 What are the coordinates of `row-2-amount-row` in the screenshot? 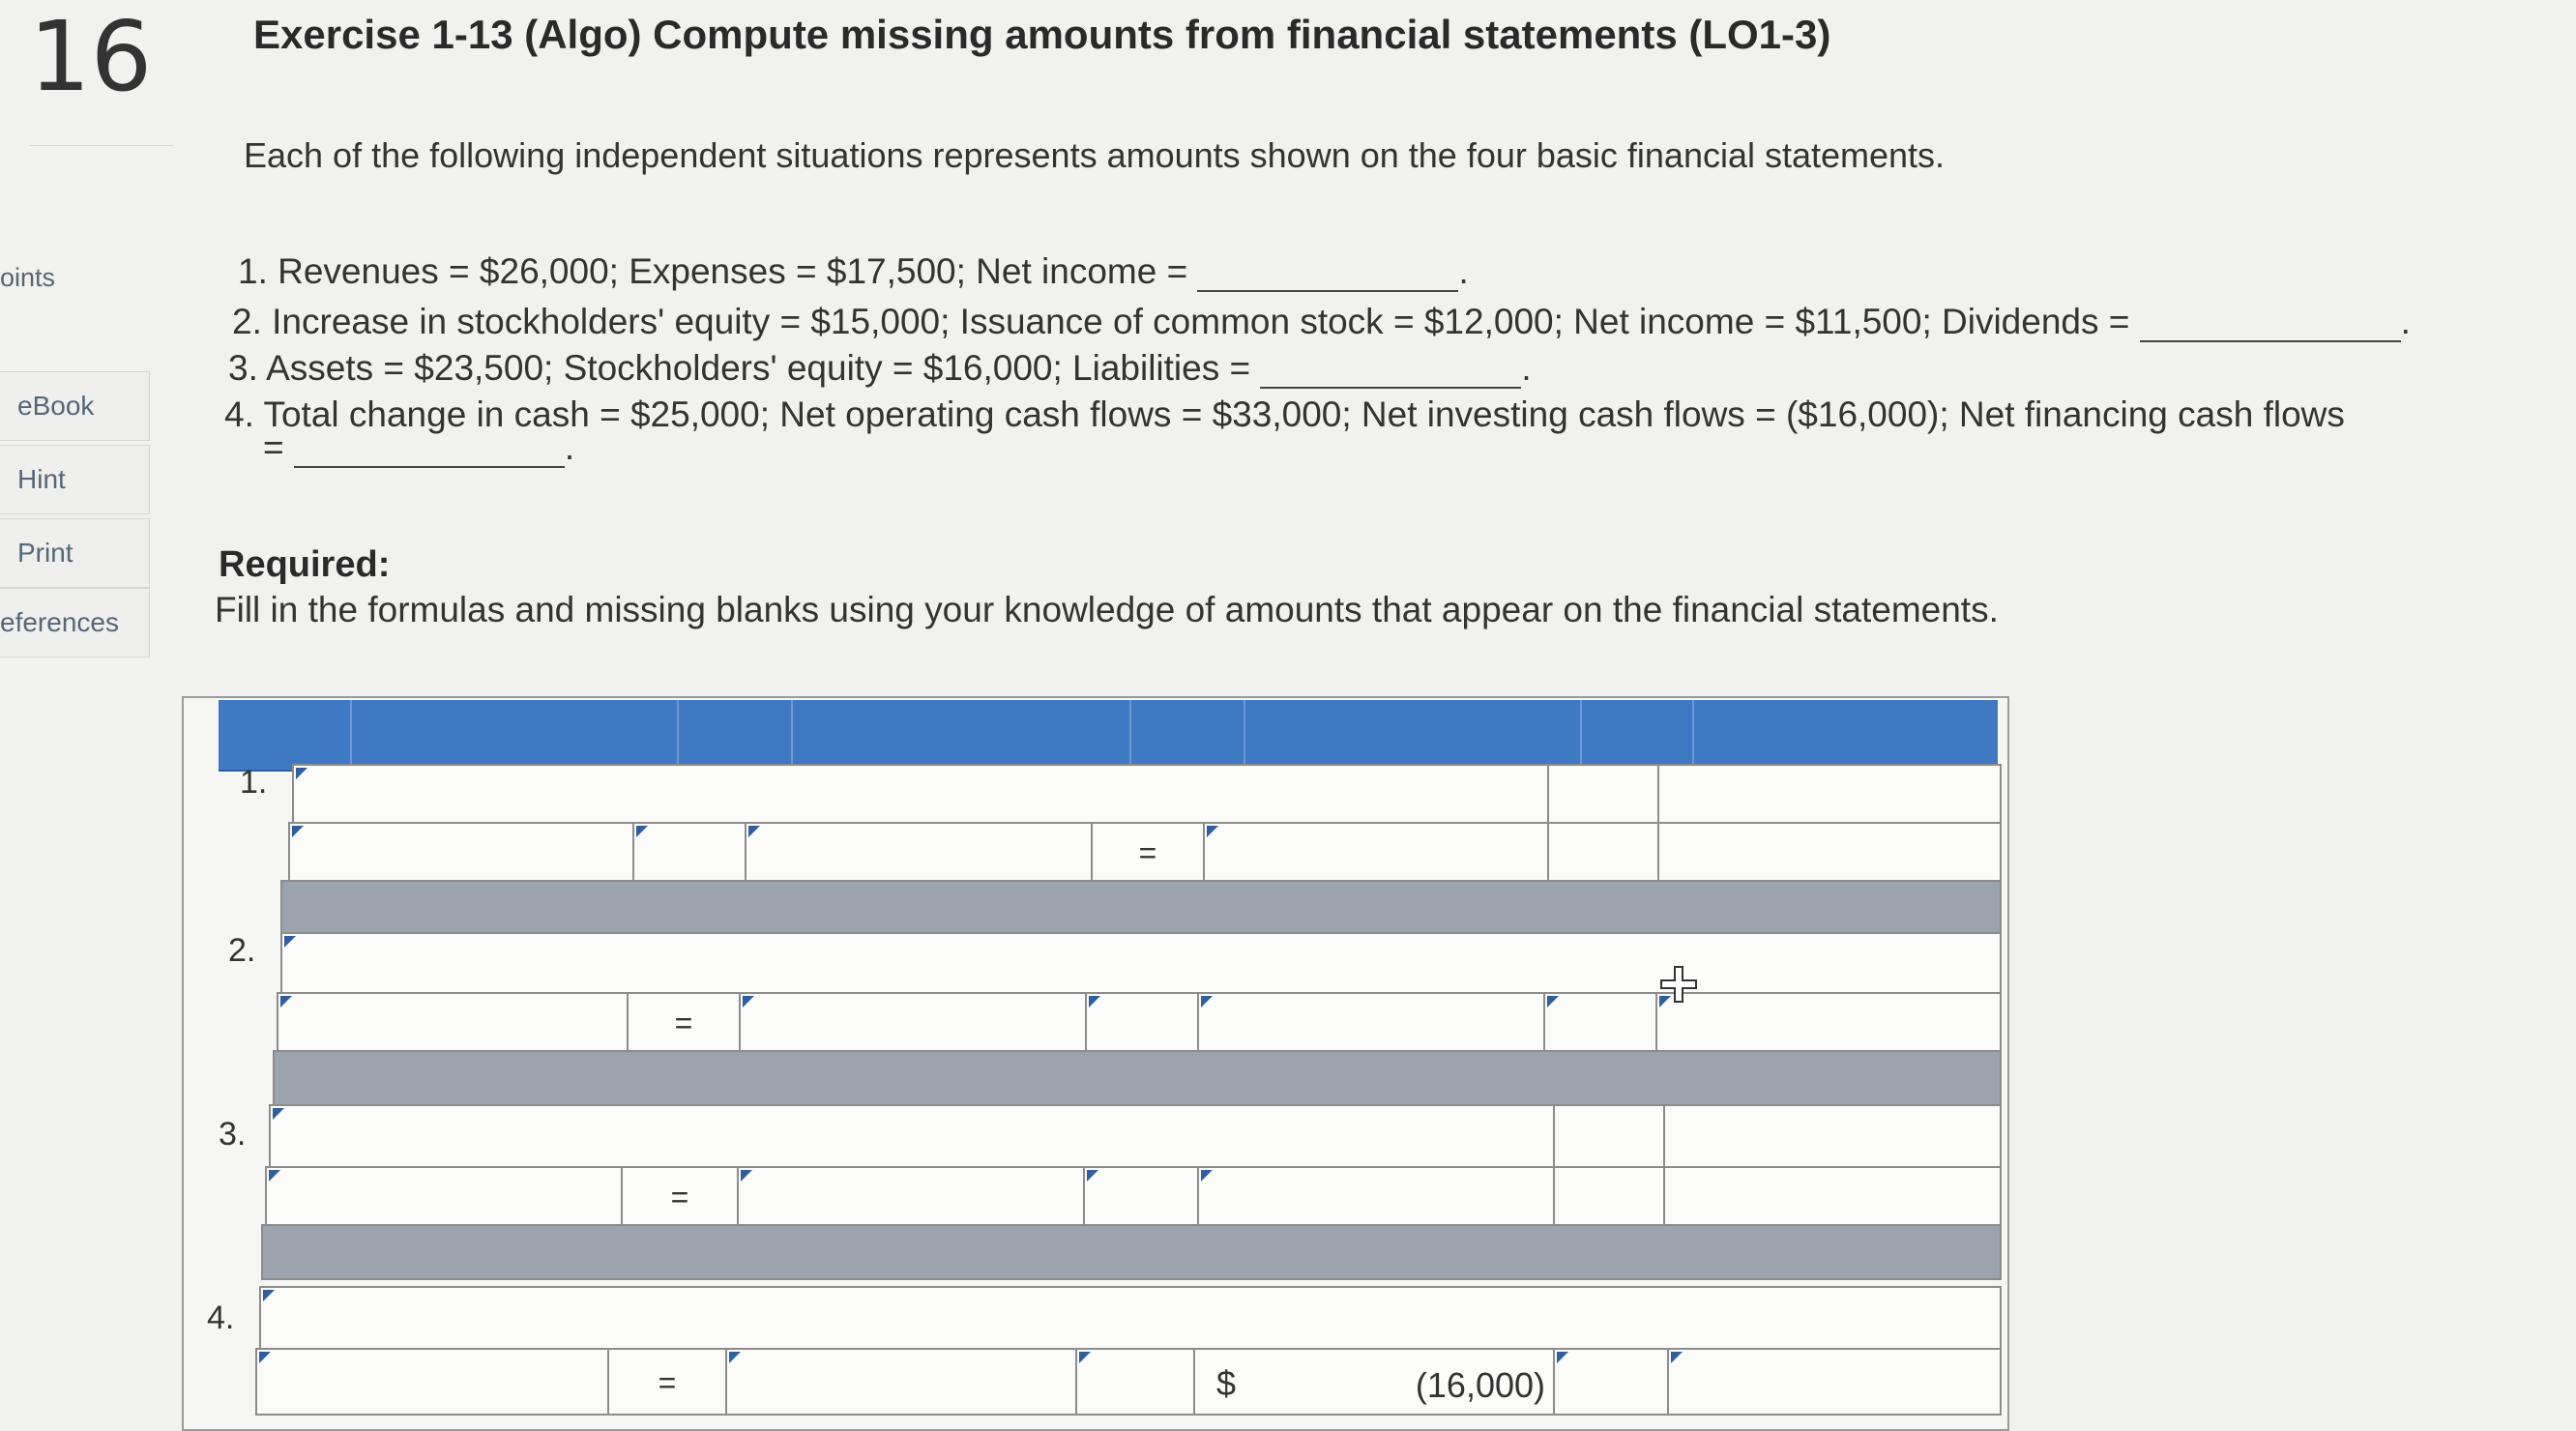 It's located at (1137, 1078).